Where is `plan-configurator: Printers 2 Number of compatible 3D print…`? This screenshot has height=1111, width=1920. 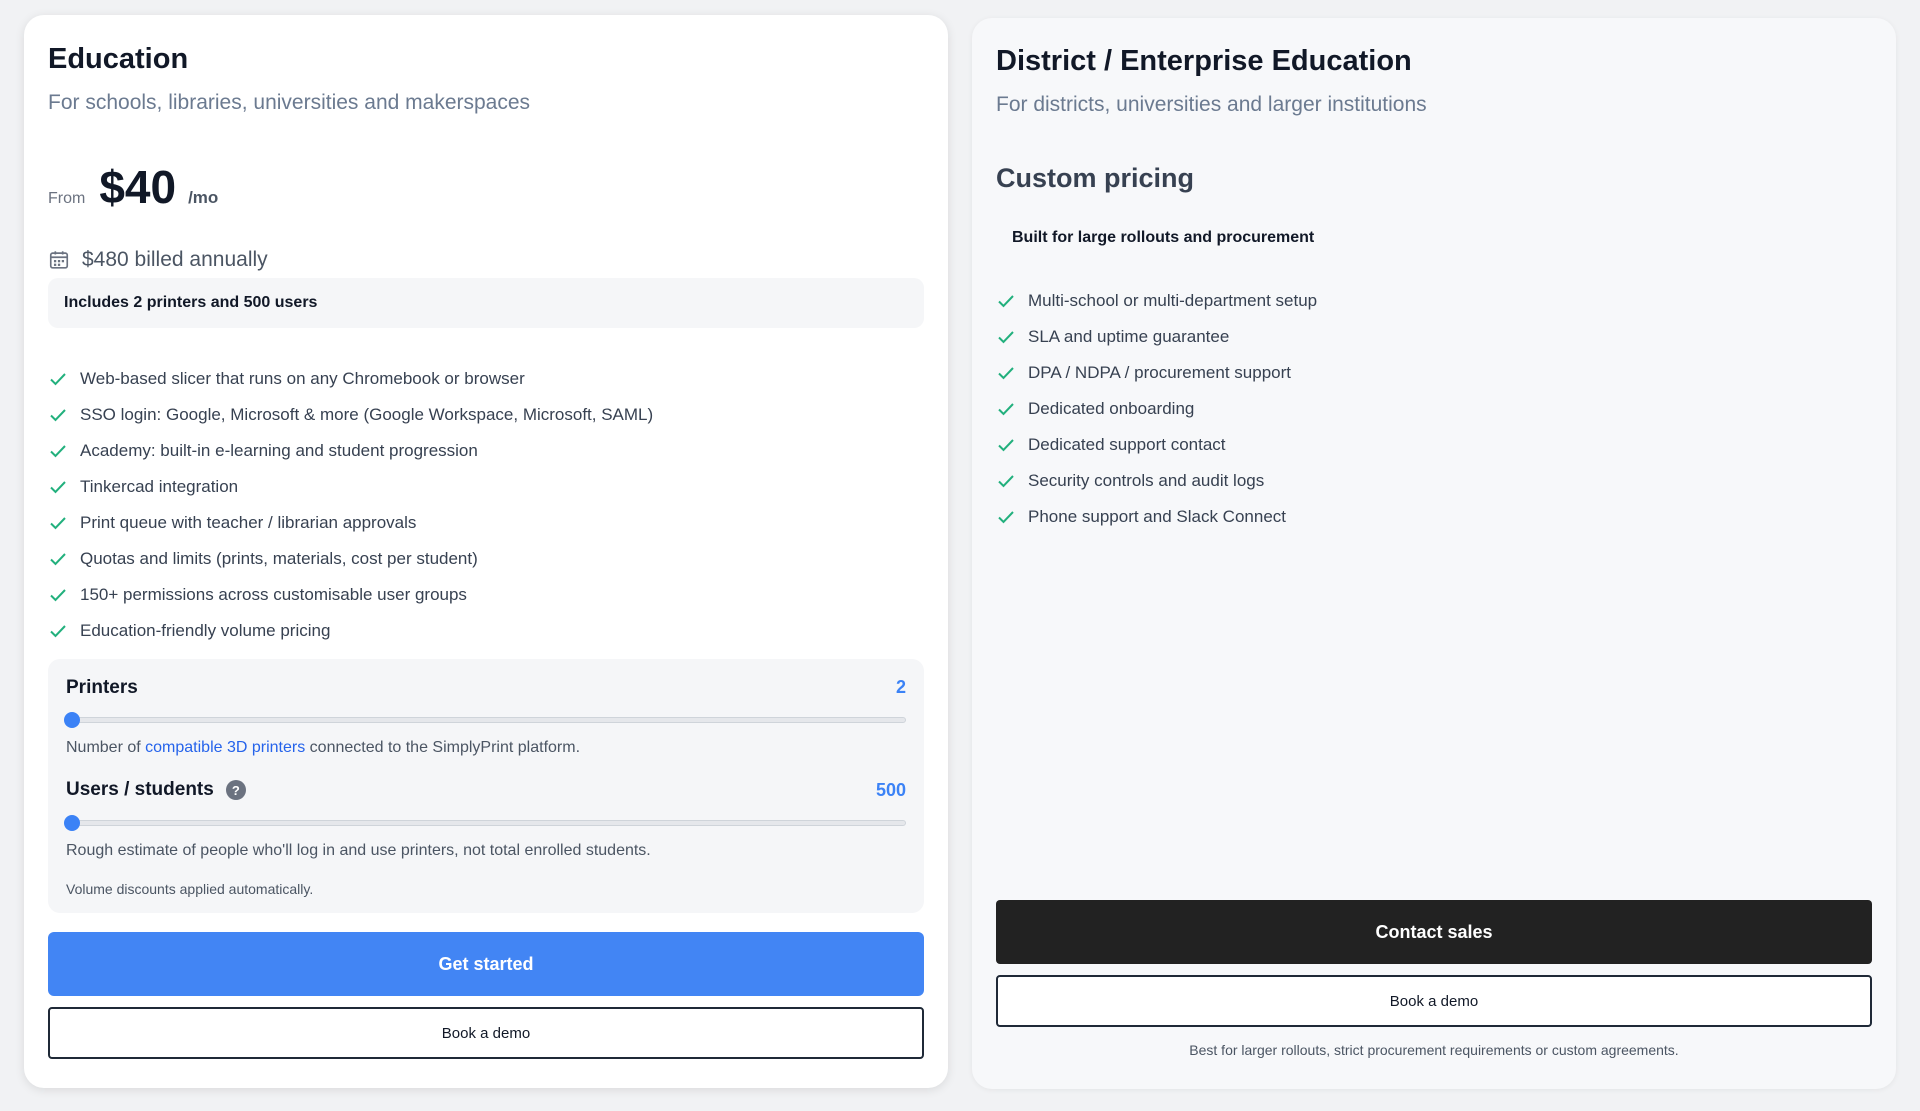
plan-configurator: Printers 2 Number of compatible 3D print… is located at coordinates (486, 786).